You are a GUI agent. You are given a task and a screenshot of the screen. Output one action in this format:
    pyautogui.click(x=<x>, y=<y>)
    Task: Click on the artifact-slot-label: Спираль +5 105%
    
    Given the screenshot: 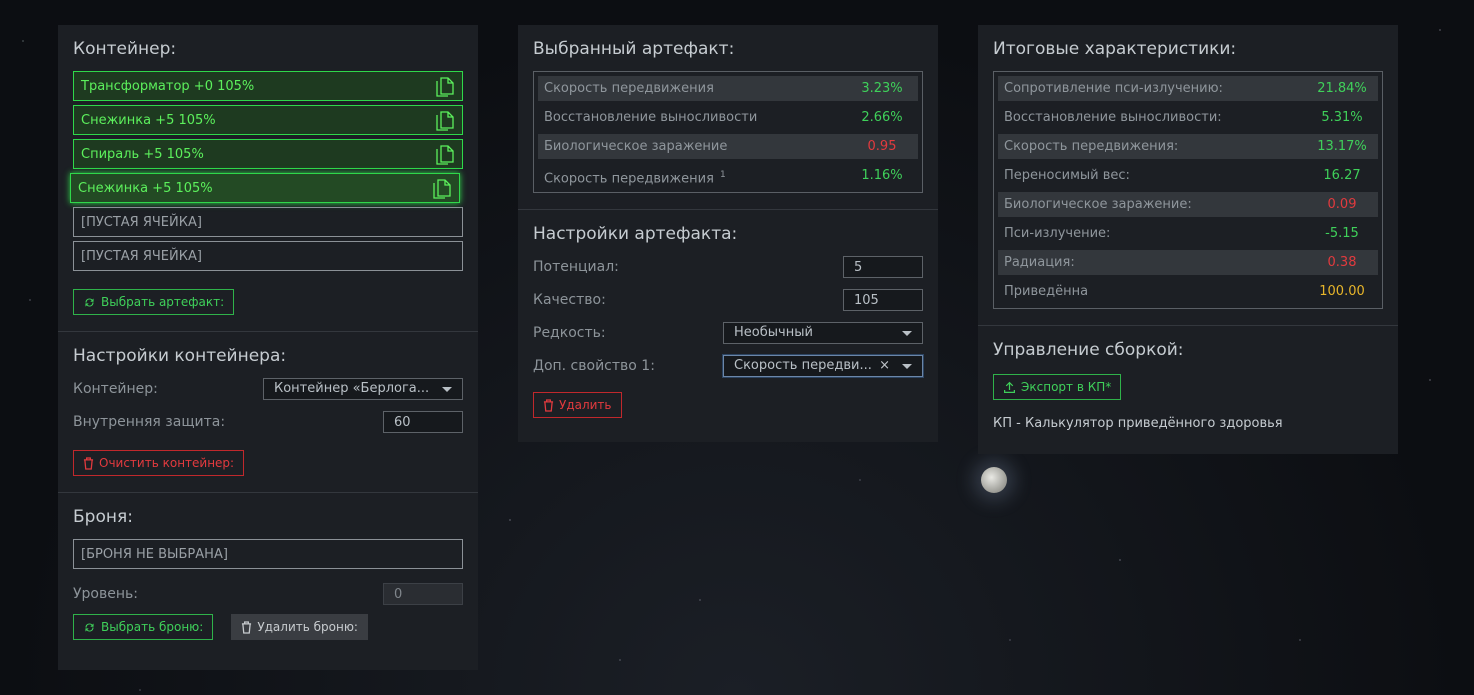 What is the action you would take?
    pyautogui.click(x=142, y=154)
    